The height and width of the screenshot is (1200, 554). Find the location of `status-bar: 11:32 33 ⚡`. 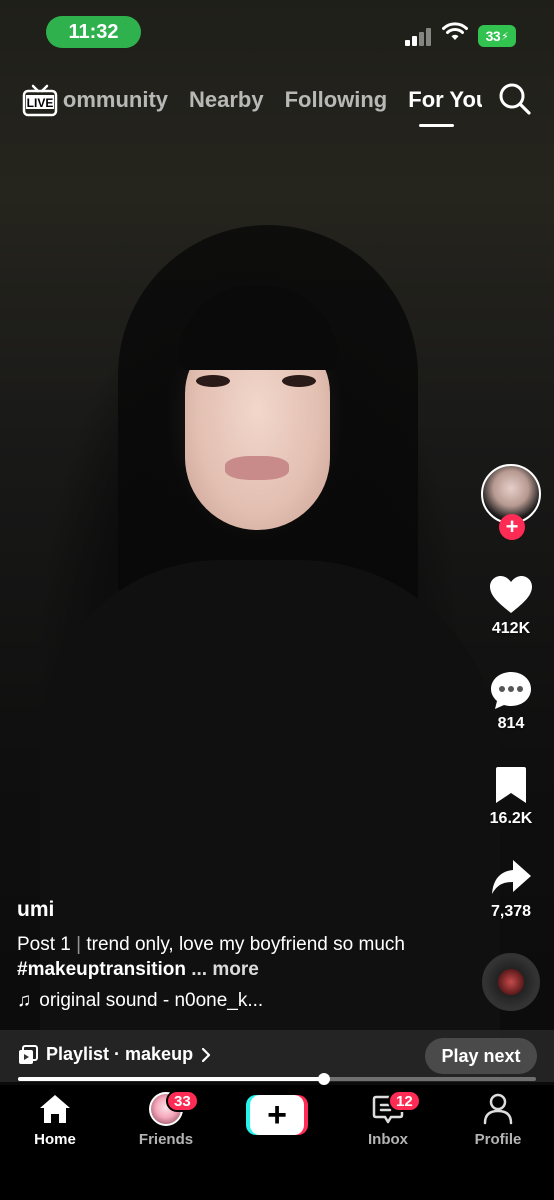

status-bar: 11:32 33 ⚡ is located at coordinates (277, 30).